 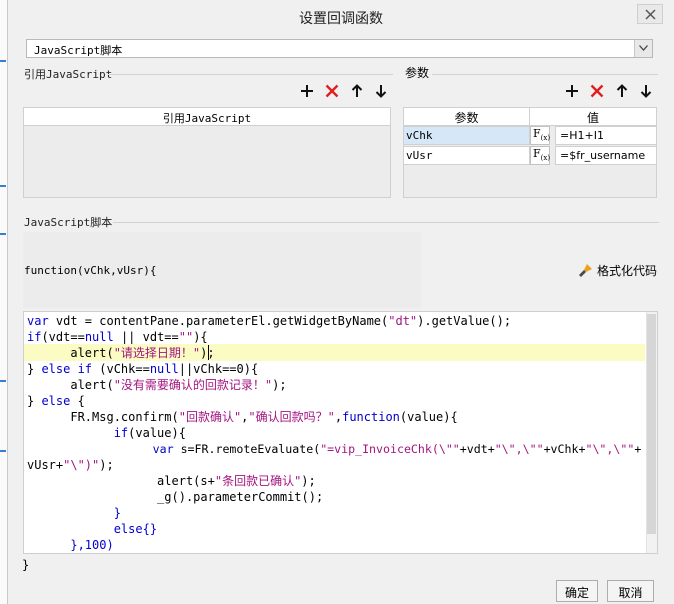 What do you see at coordinates (34, 337) in the screenshot?
I see `code-token: if` at bounding box center [34, 337].